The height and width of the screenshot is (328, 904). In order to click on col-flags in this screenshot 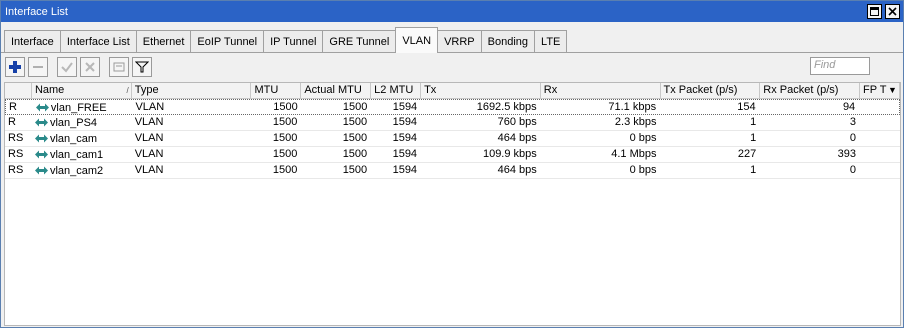, I will do `click(18, 91)`.